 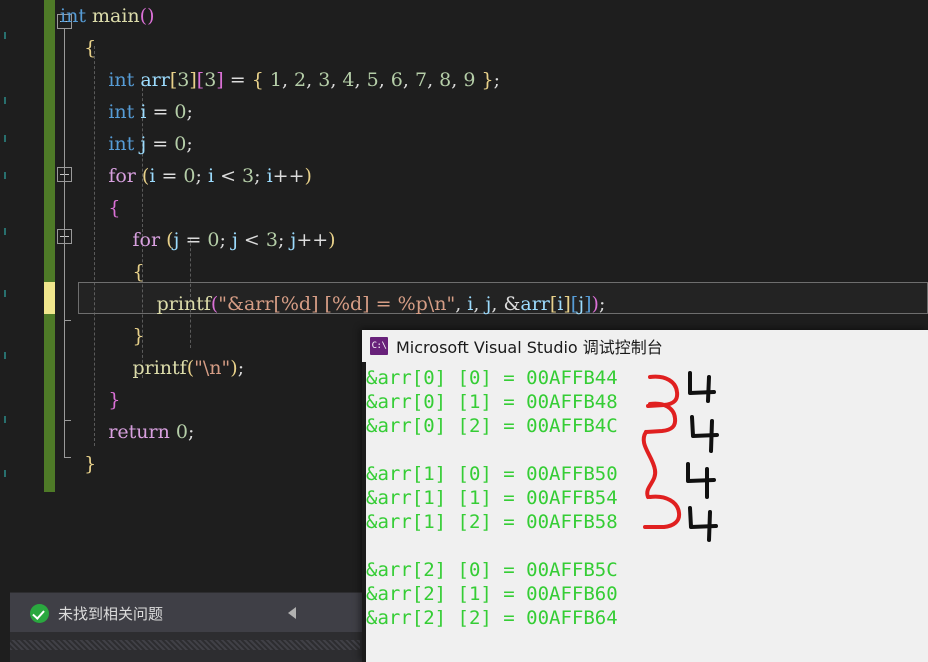 I want to click on console-output-line: &arr[2] [0] = 00AFFB5C, so click(x=492, y=570).